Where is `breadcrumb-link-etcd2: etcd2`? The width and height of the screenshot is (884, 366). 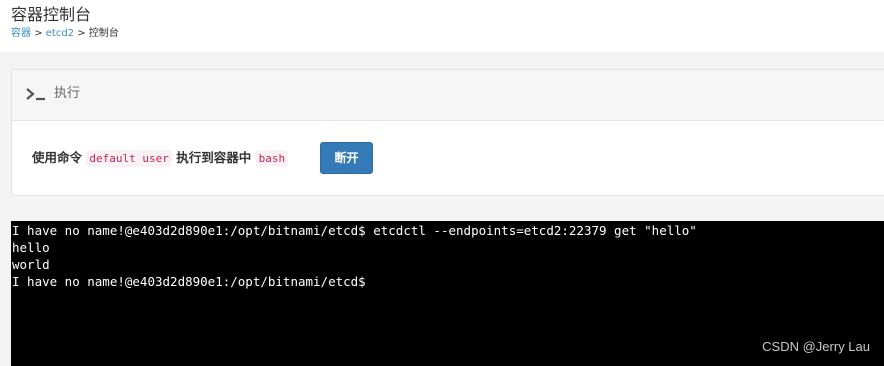 breadcrumb-link-etcd2: etcd2 is located at coordinates (60, 33).